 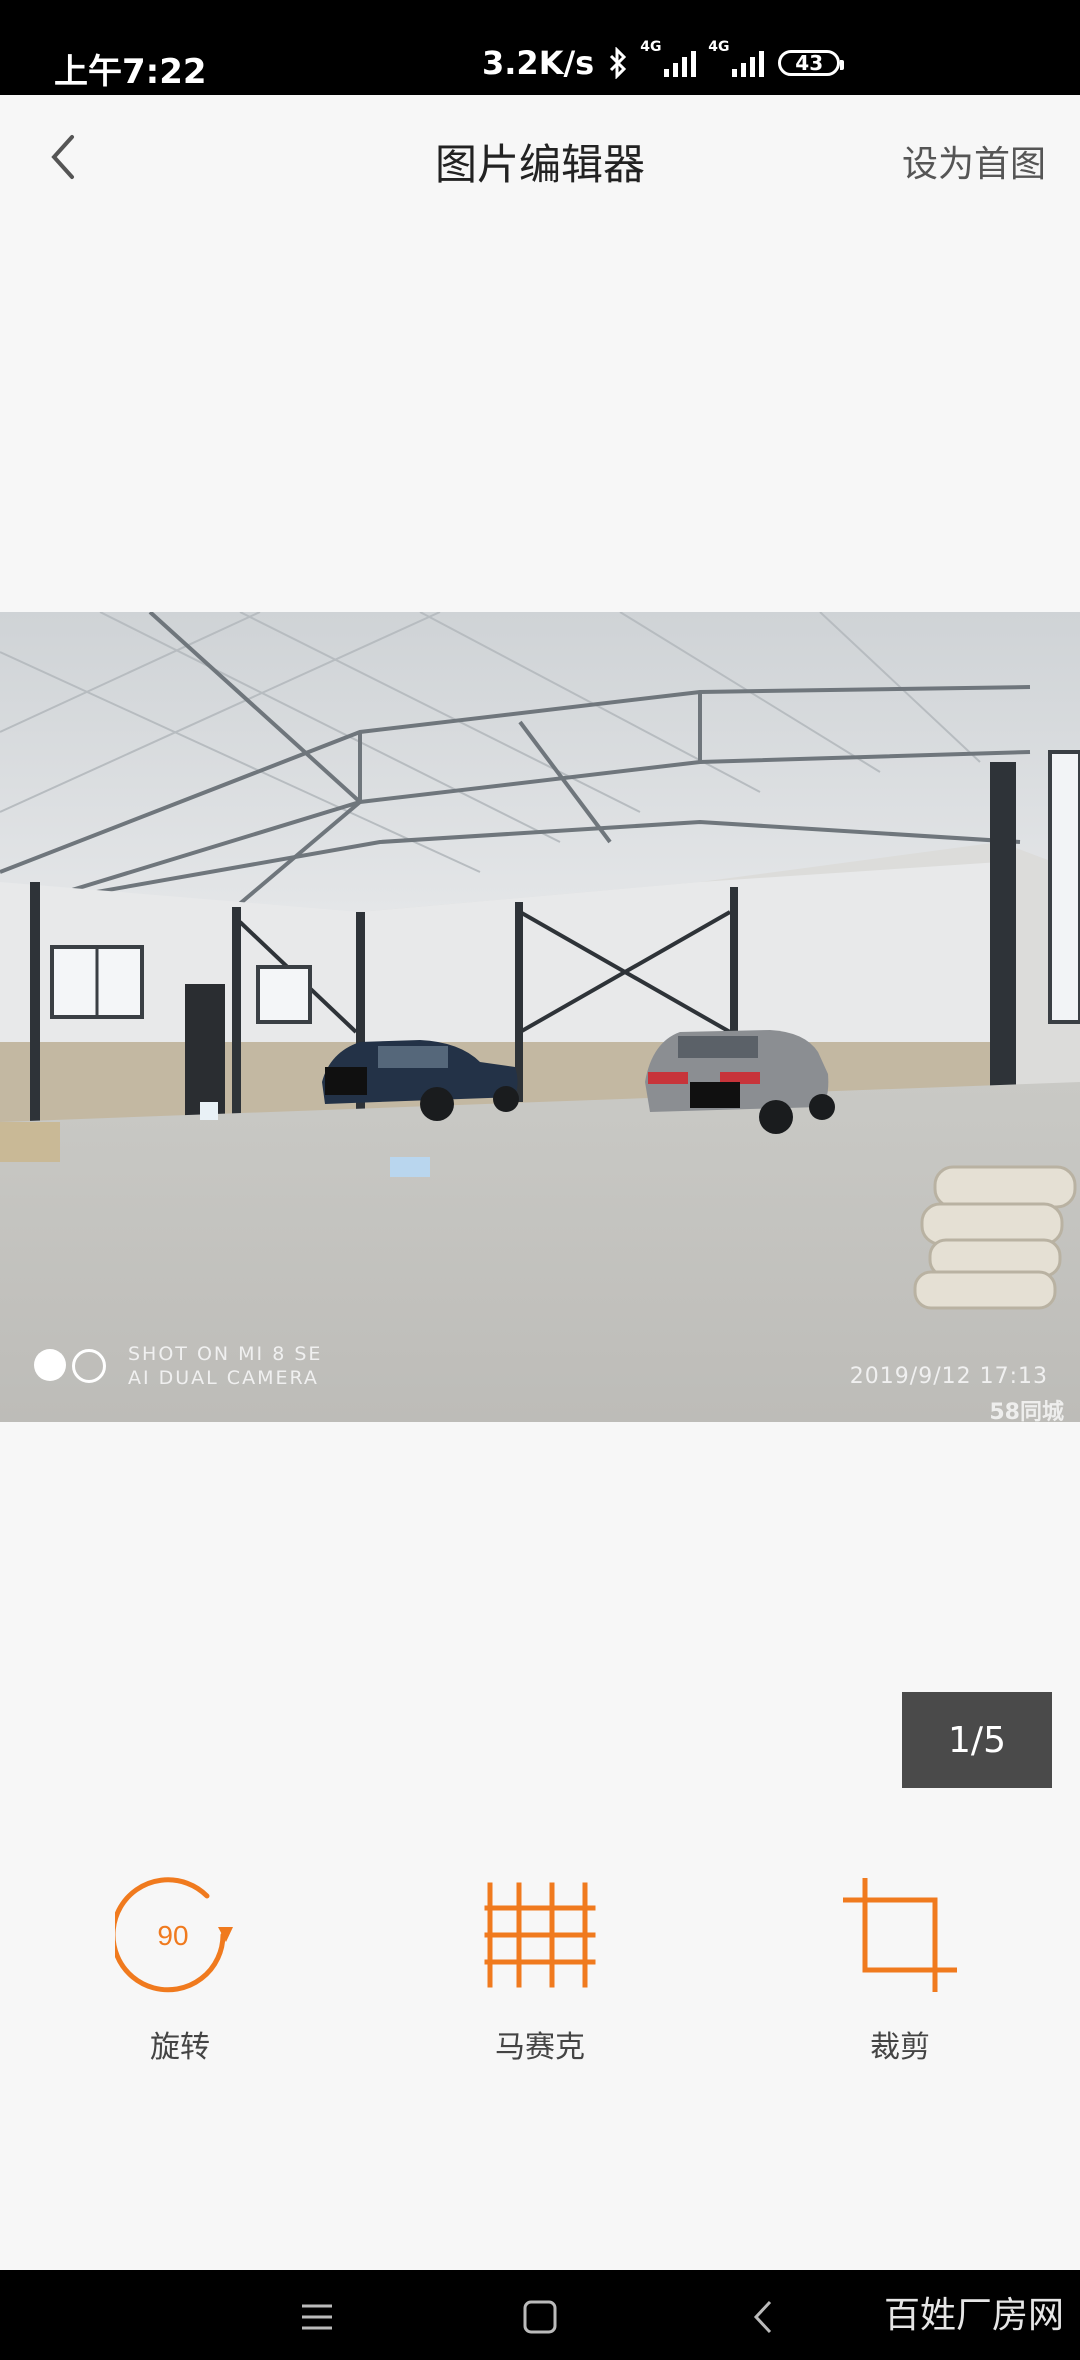 What do you see at coordinates (540, 160) in the screenshot?
I see `header: 图片编辑器 设为首图` at bounding box center [540, 160].